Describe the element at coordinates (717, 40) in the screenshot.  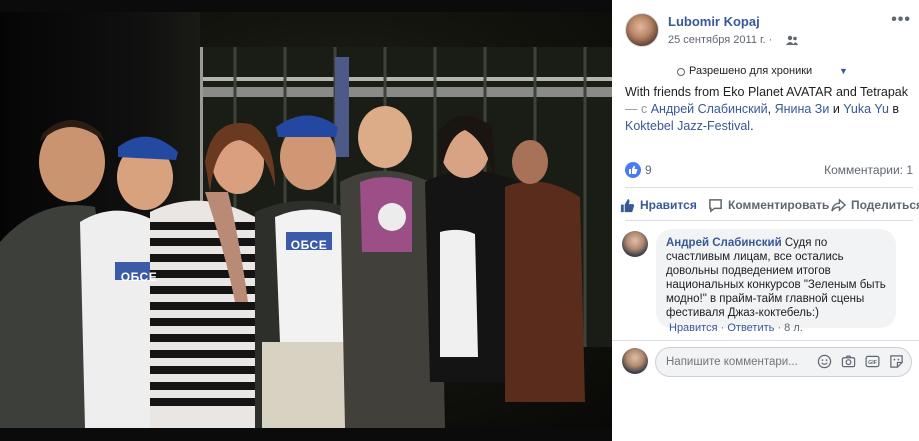
I see `post-date-text: 25 сентября 2011 г.` at that location.